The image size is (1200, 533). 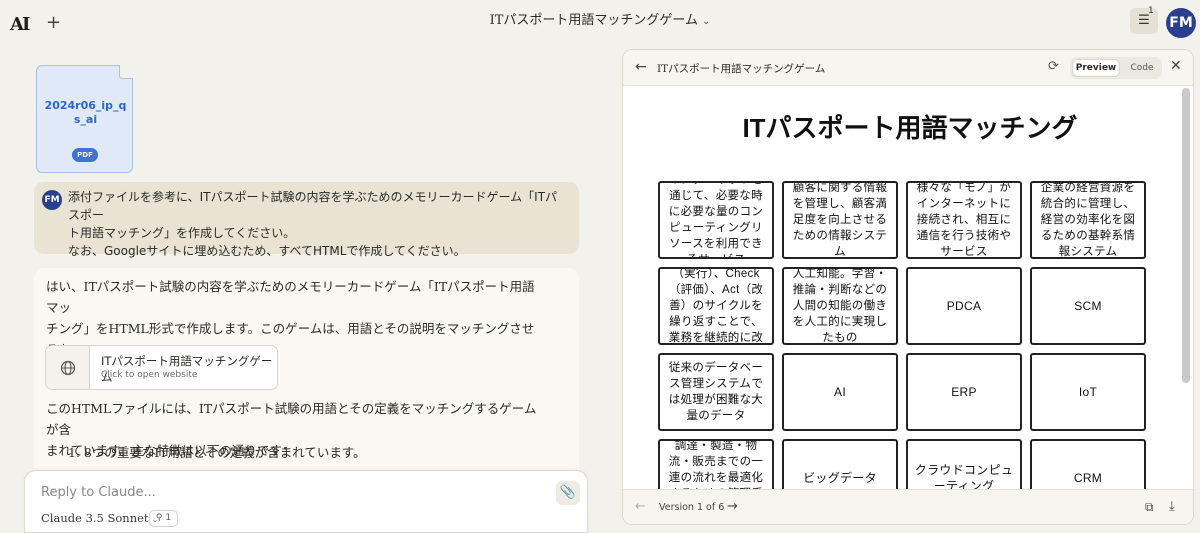 What do you see at coordinates (964, 464) in the screenshot?
I see `memory-card: クラウドコンピューティング` at bounding box center [964, 464].